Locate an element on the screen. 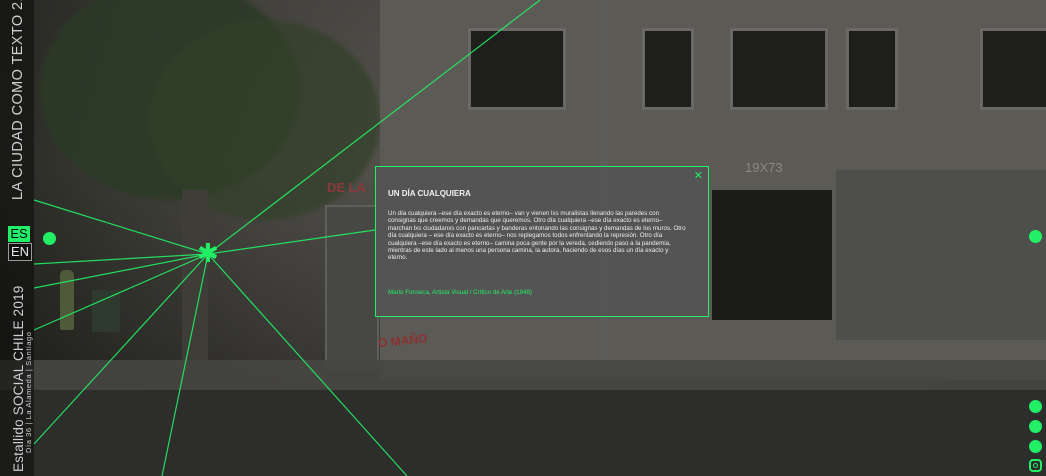  info-button is located at coordinates (1035, 446).